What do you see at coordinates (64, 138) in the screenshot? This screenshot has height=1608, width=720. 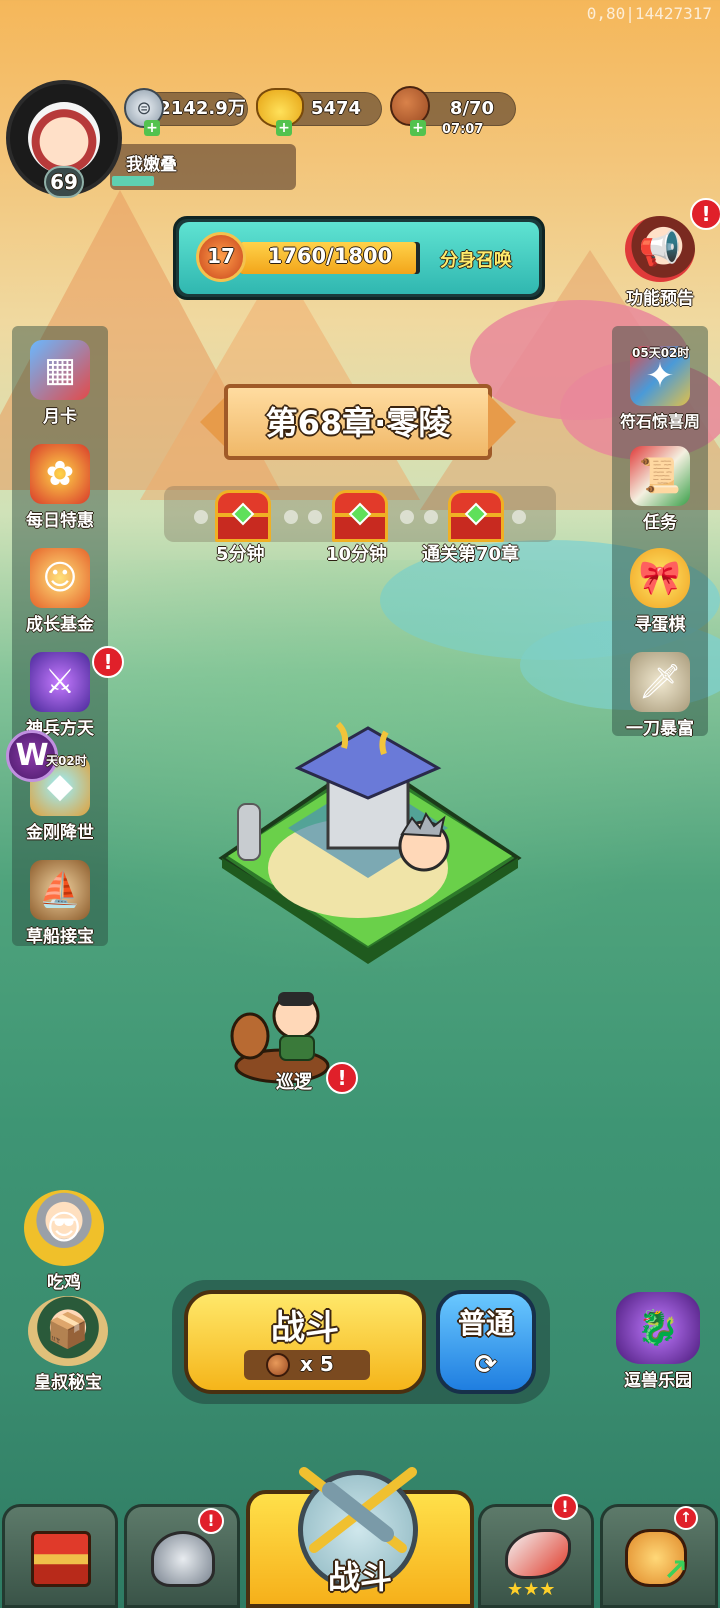 I see `avatar-portrait` at bounding box center [64, 138].